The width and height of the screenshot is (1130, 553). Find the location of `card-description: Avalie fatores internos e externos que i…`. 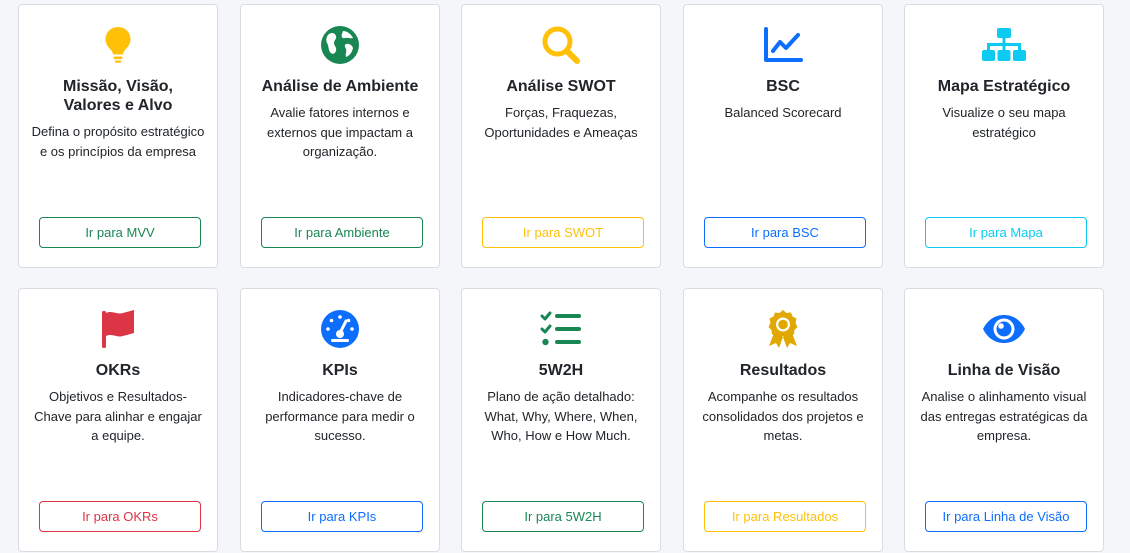

card-description: Avalie fatores internos e externos que i… is located at coordinates (340, 132).